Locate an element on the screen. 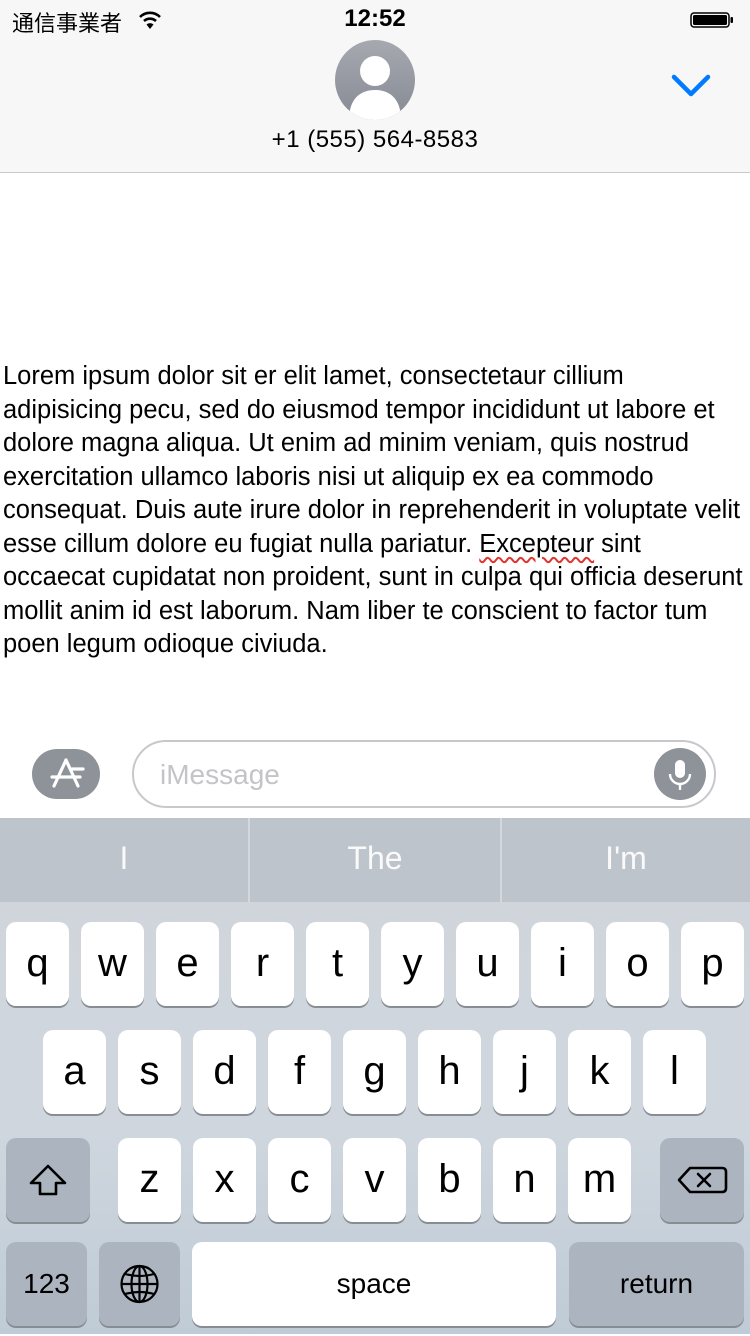  shift-icon is located at coordinates (48, 1180).